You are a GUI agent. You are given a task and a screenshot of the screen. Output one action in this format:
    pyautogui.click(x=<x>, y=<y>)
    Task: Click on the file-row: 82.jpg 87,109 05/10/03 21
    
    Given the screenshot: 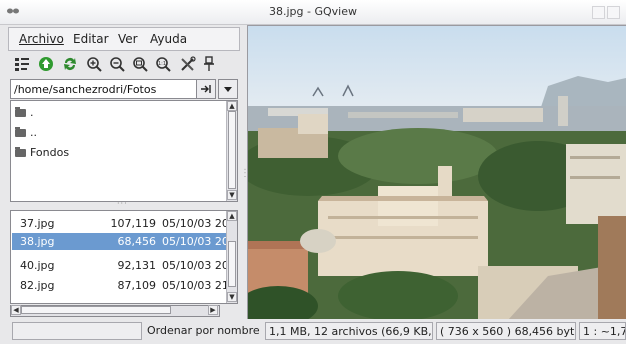 What is the action you would take?
    pyautogui.click(x=121, y=285)
    